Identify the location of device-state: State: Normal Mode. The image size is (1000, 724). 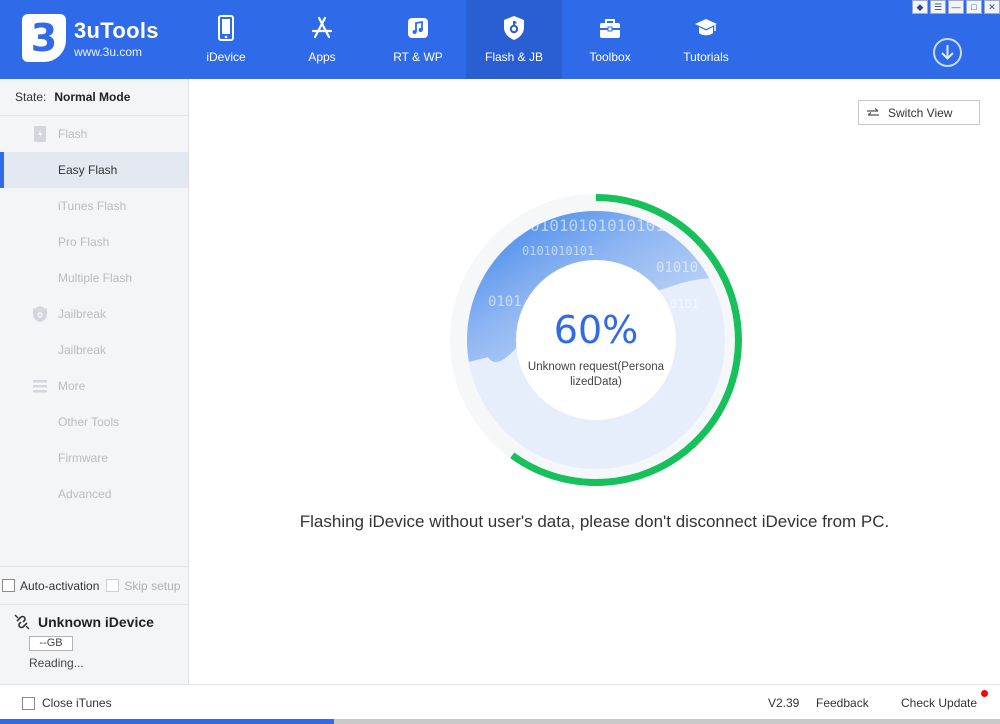
(94, 97).